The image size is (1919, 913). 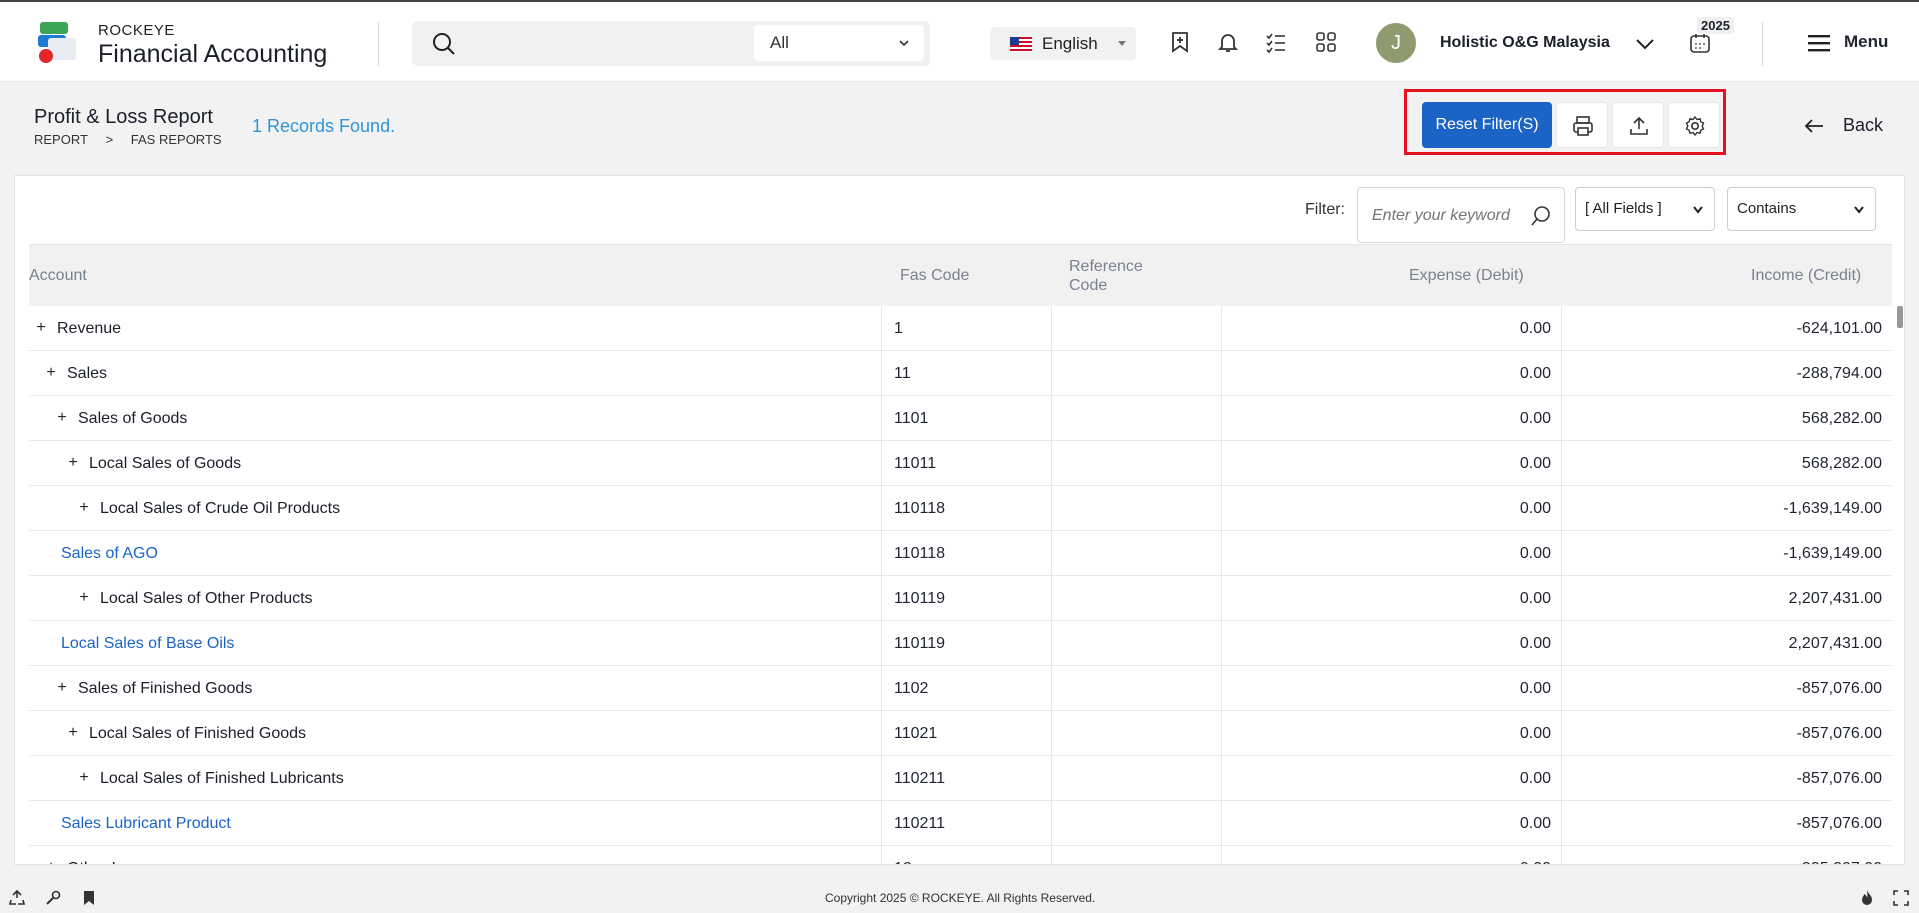 What do you see at coordinates (1180, 42) in the screenshot?
I see `bookmark-add-icon` at bounding box center [1180, 42].